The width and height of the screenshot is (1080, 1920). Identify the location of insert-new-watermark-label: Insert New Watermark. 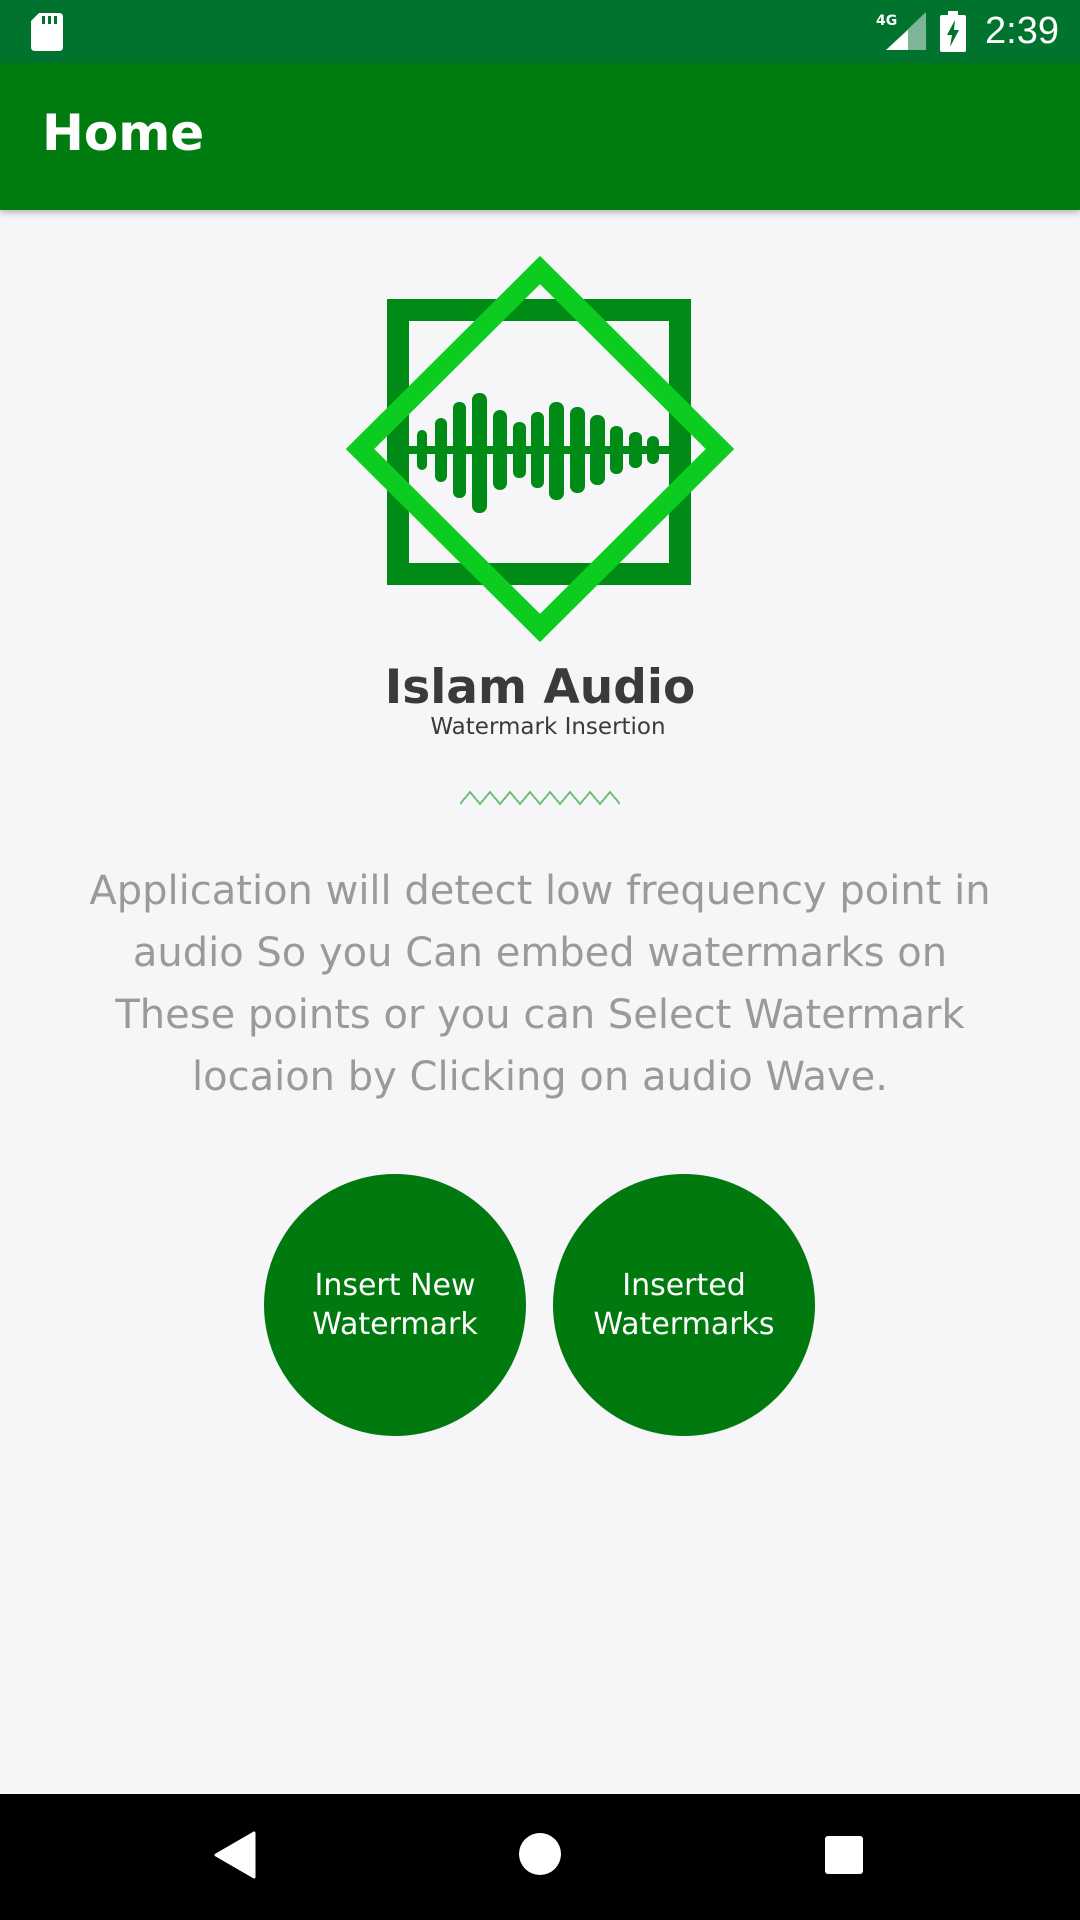
(395, 1305).